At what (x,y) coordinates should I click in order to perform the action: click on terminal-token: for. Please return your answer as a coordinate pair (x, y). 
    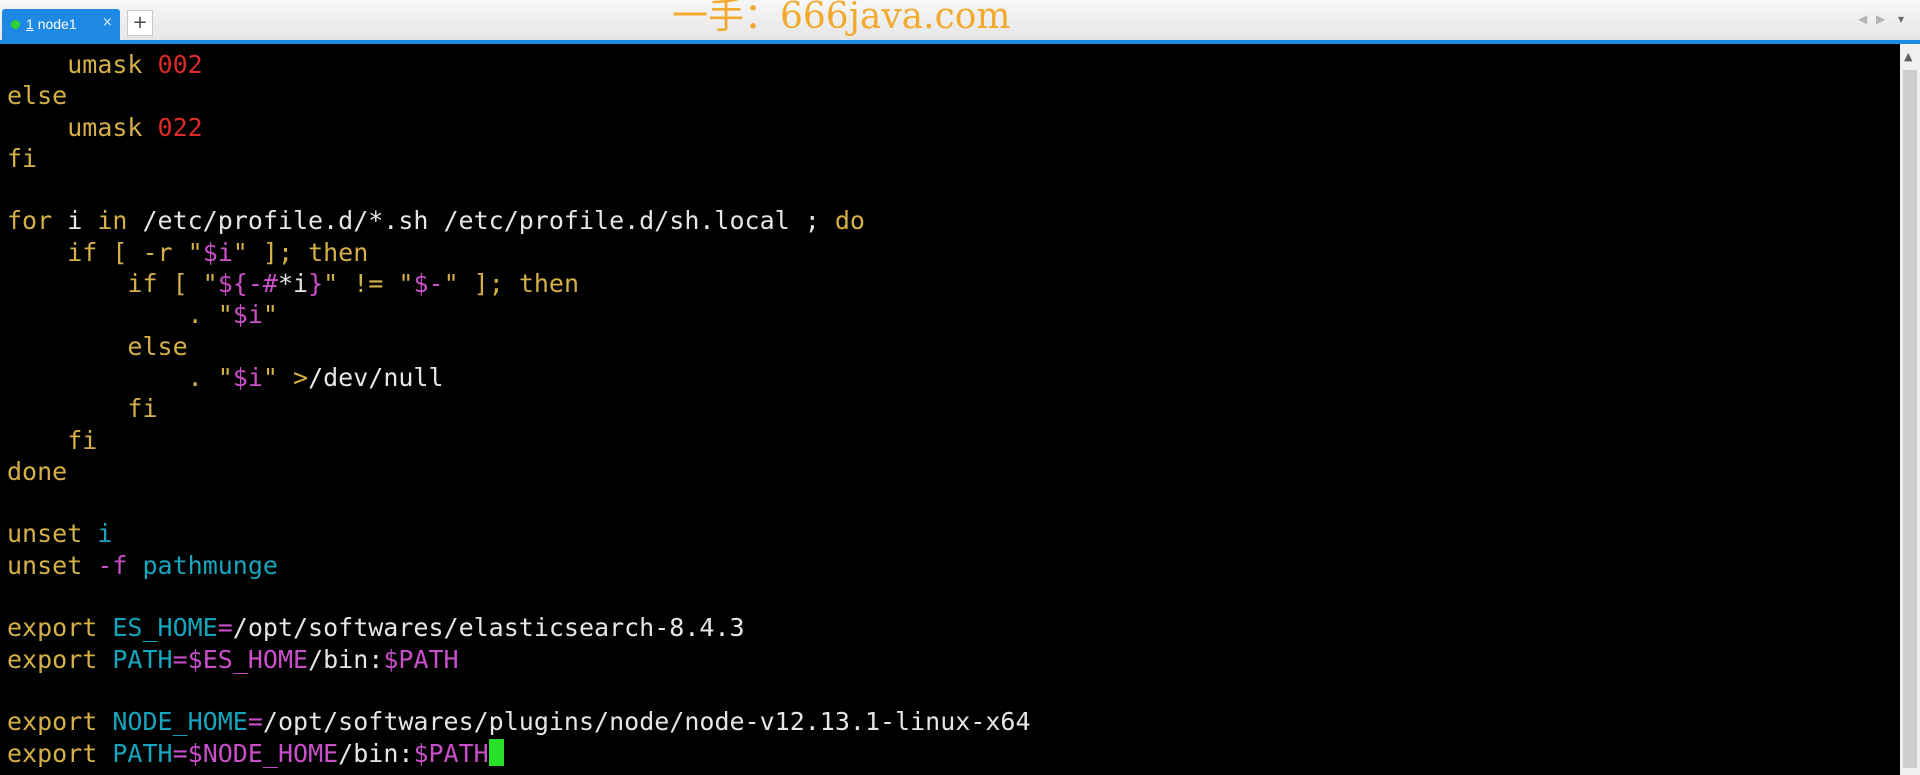
    Looking at the image, I should click on (30, 221).